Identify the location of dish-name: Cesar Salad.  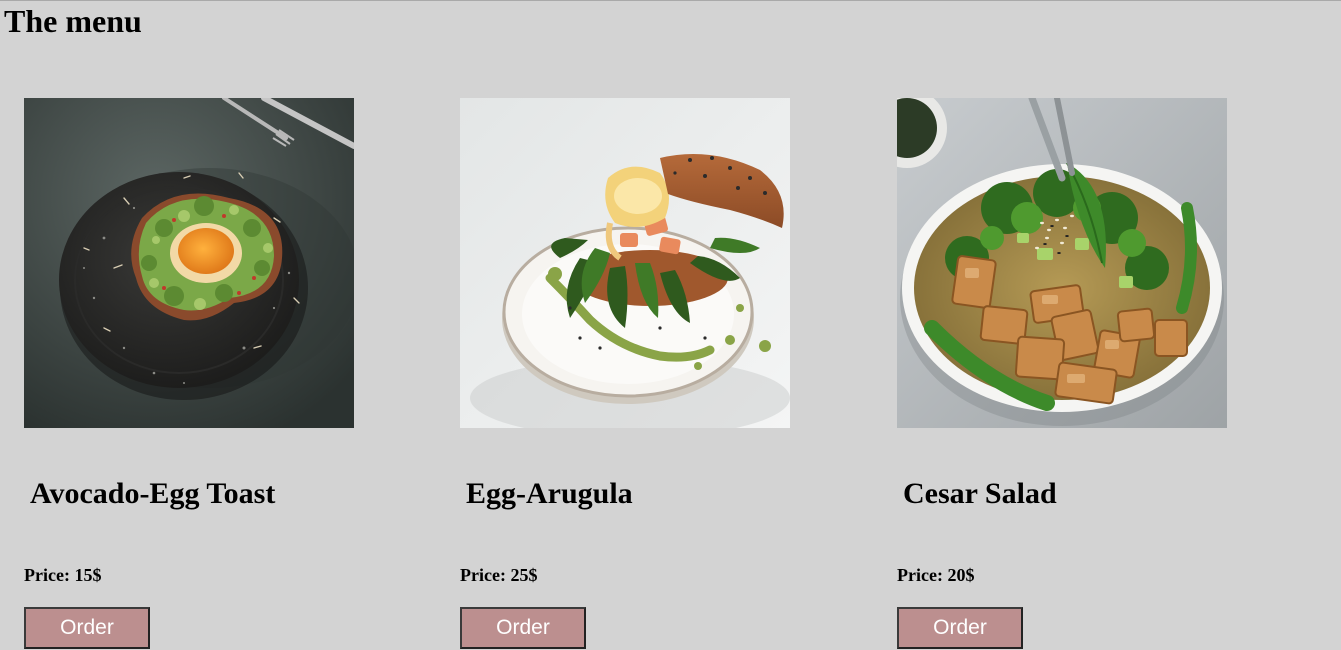
(980, 493).